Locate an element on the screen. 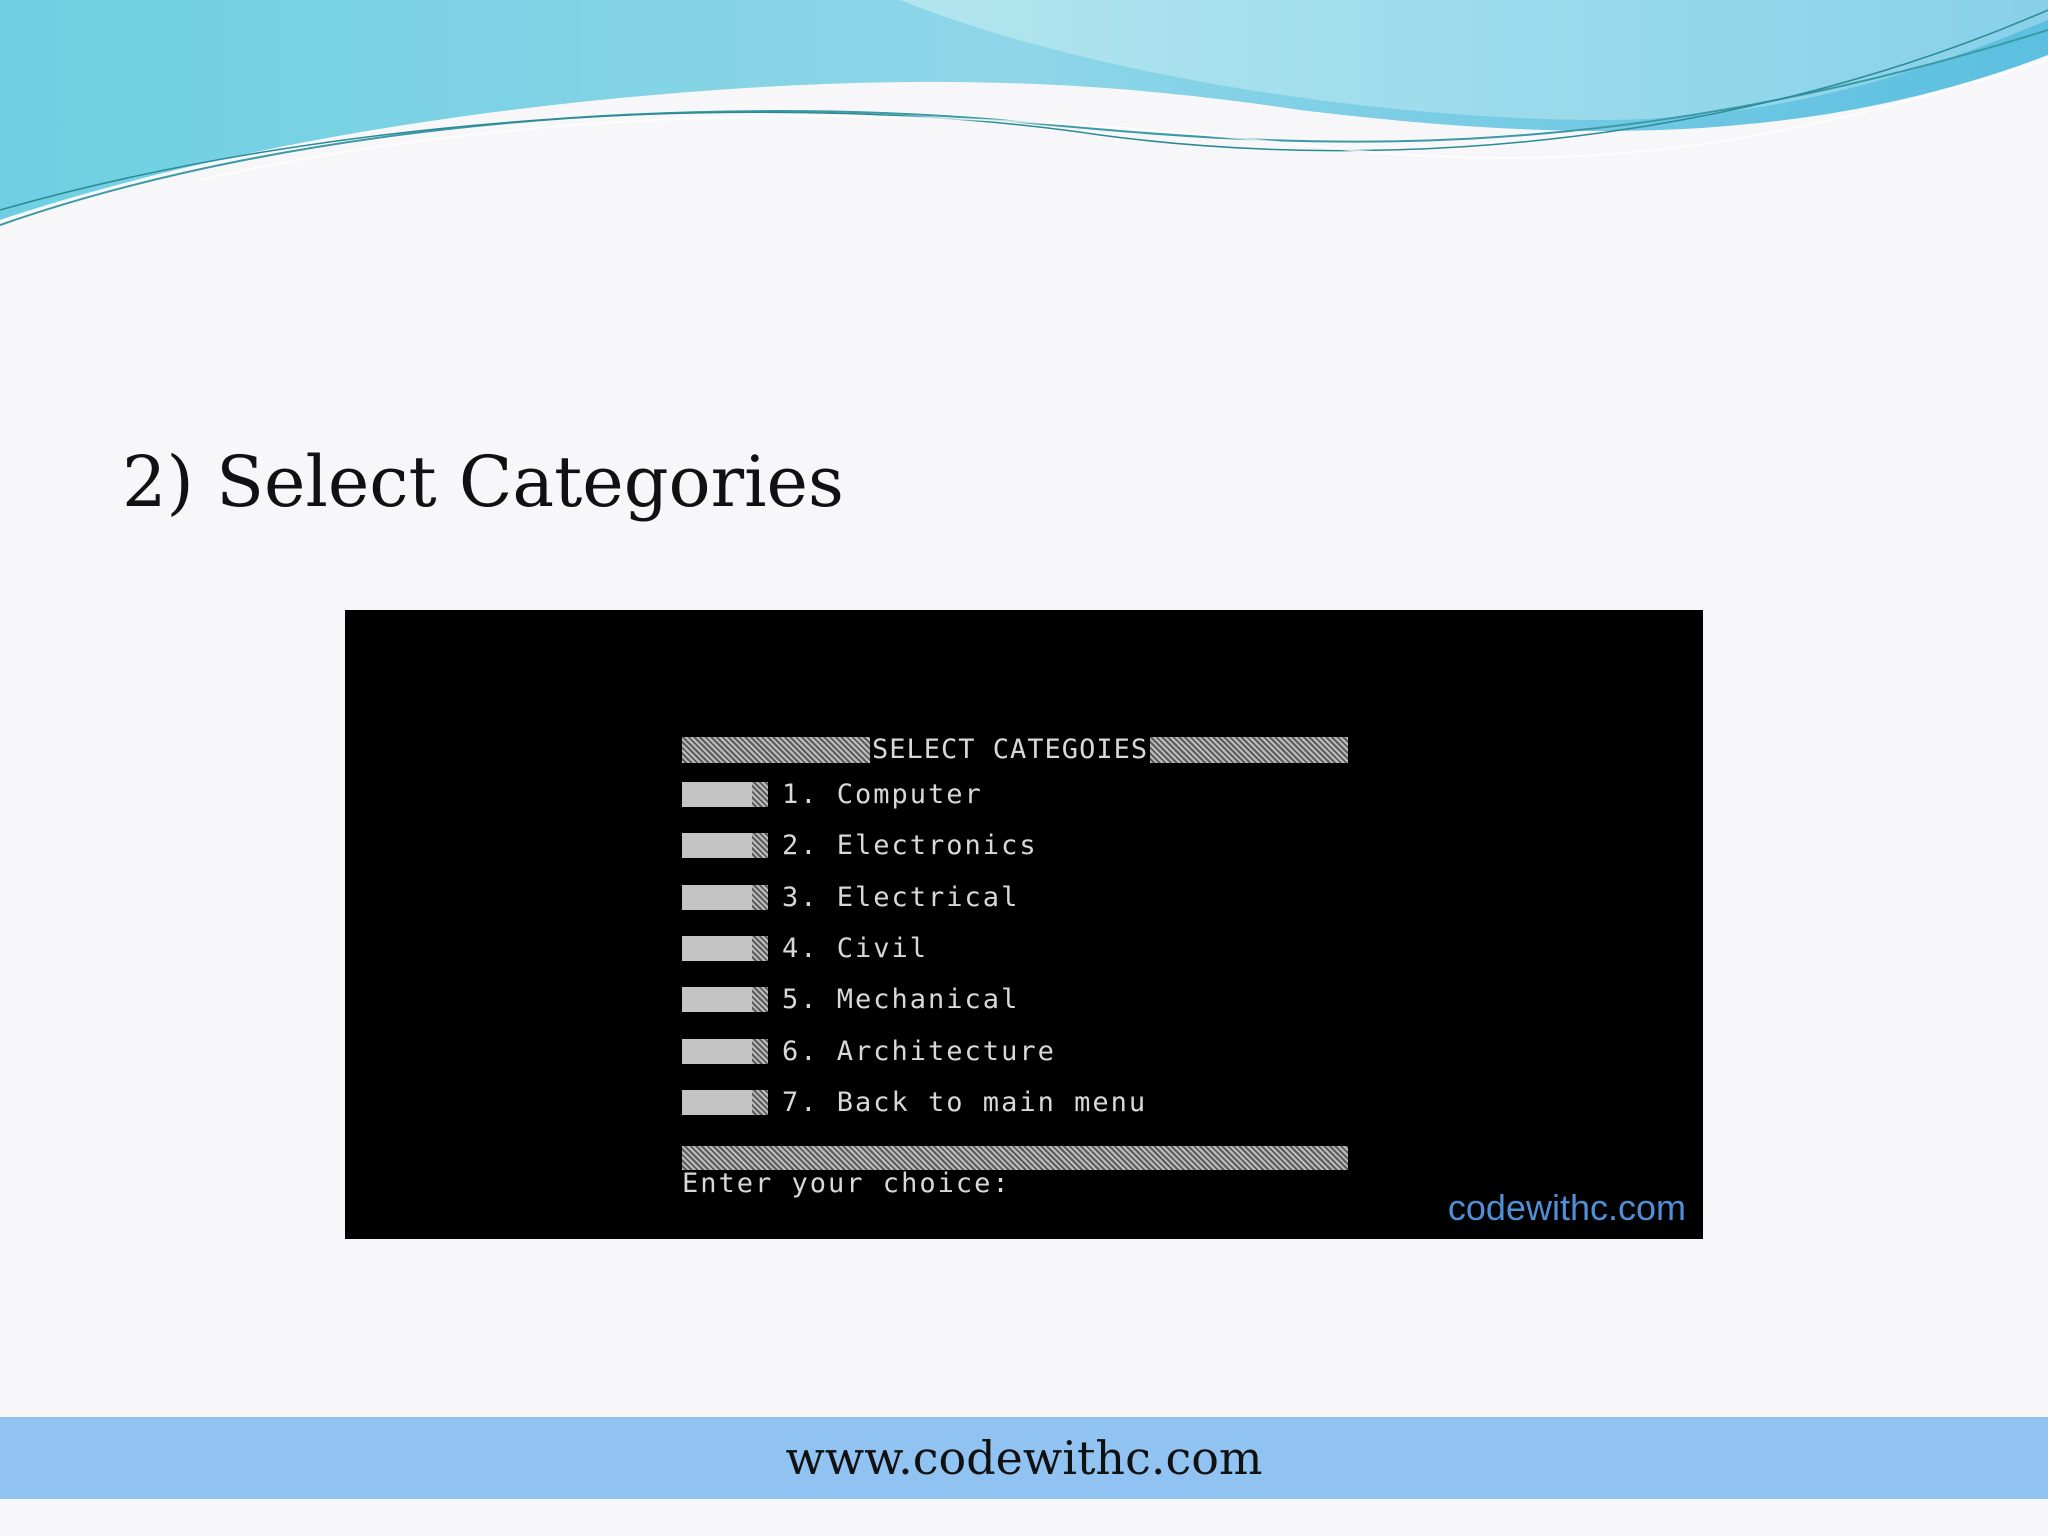 This screenshot has height=1536, width=2048. menu-item-electronics: 2. Electronics is located at coordinates (860, 845).